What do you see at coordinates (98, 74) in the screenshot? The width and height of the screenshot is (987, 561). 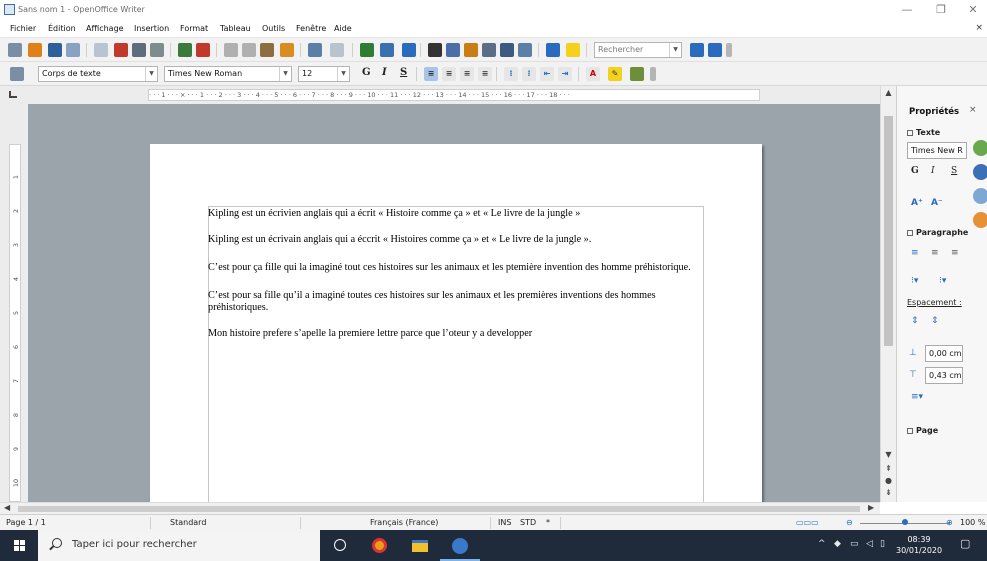 I see `paragraph-style-combo: Corps de texte ▼` at bounding box center [98, 74].